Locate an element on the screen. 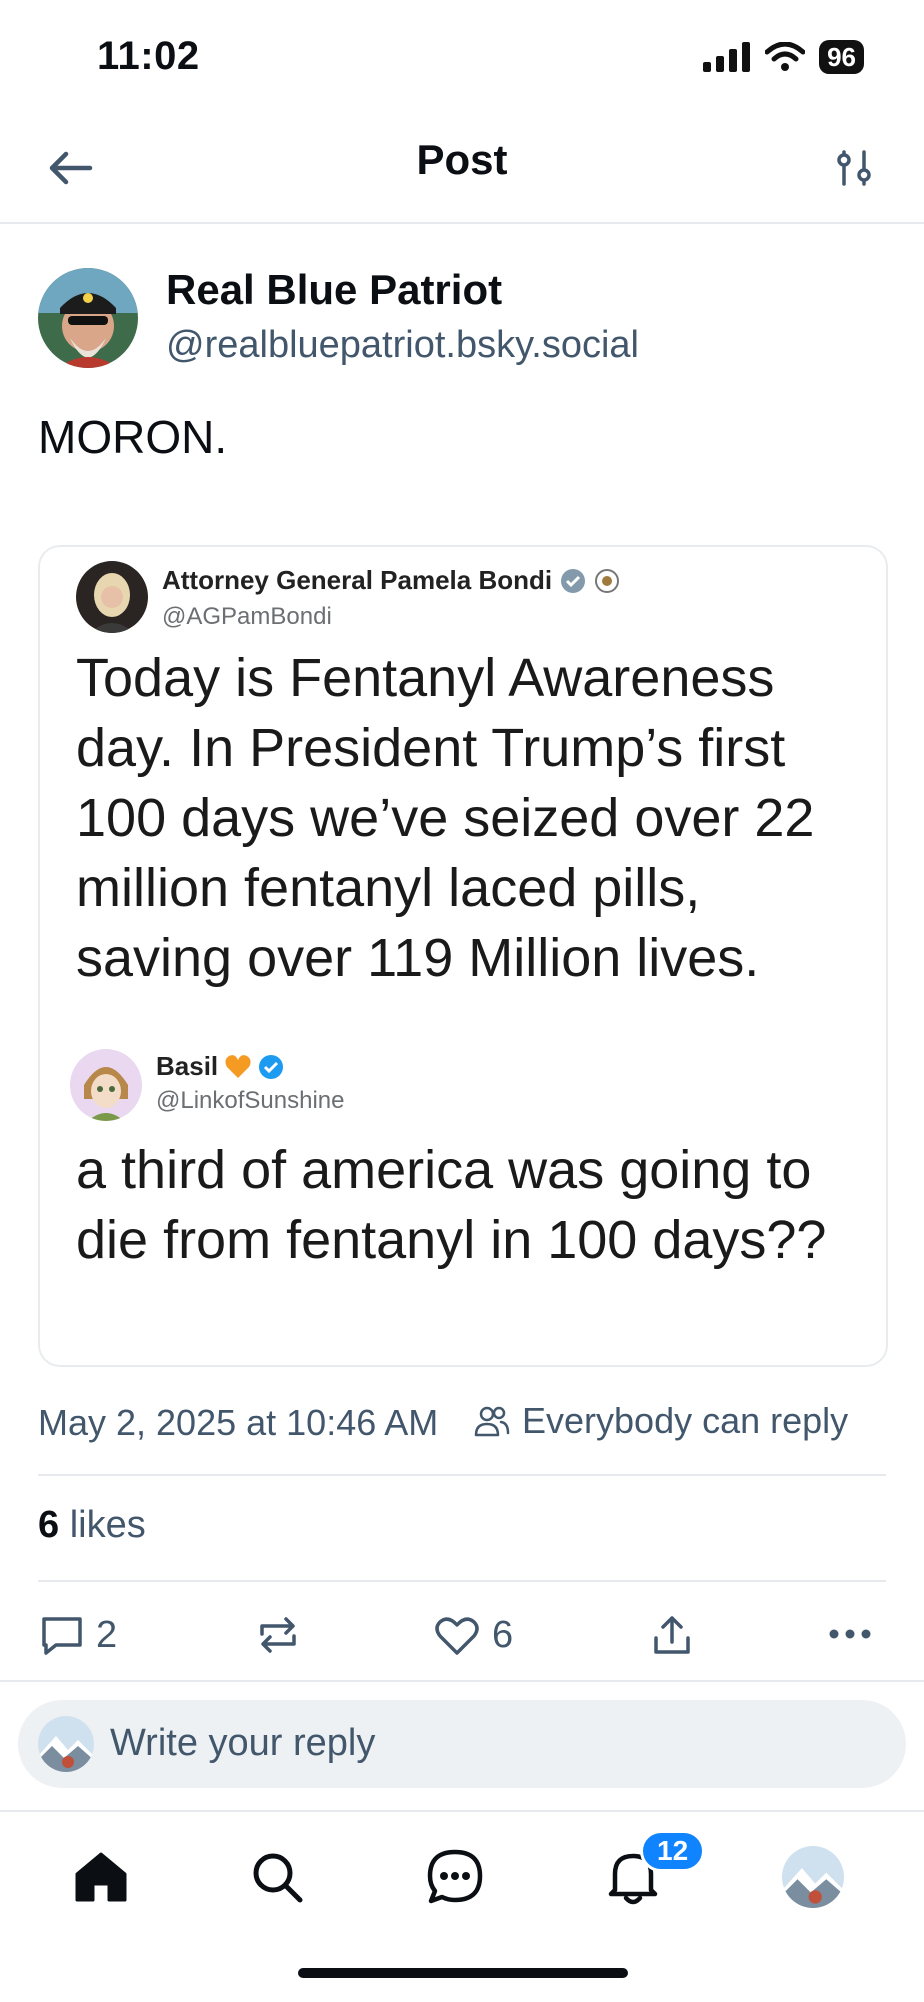 The width and height of the screenshot is (924, 2002). post-actions: 2 6 is located at coordinates (462, 1638).